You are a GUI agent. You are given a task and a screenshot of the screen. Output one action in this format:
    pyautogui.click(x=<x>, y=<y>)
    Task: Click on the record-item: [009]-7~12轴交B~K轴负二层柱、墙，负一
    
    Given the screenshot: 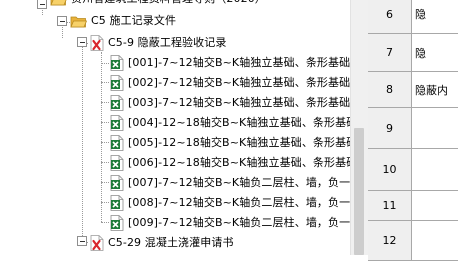 What is the action you would take?
    pyautogui.click(x=230, y=223)
    